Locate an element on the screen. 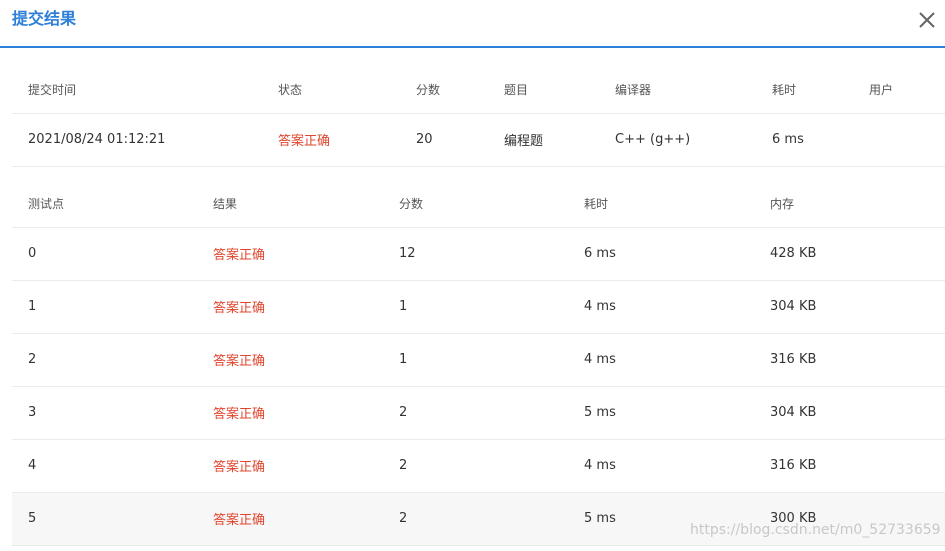 This screenshot has width=945, height=551. dialog-title: 提交结果 is located at coordinates (44, 18).